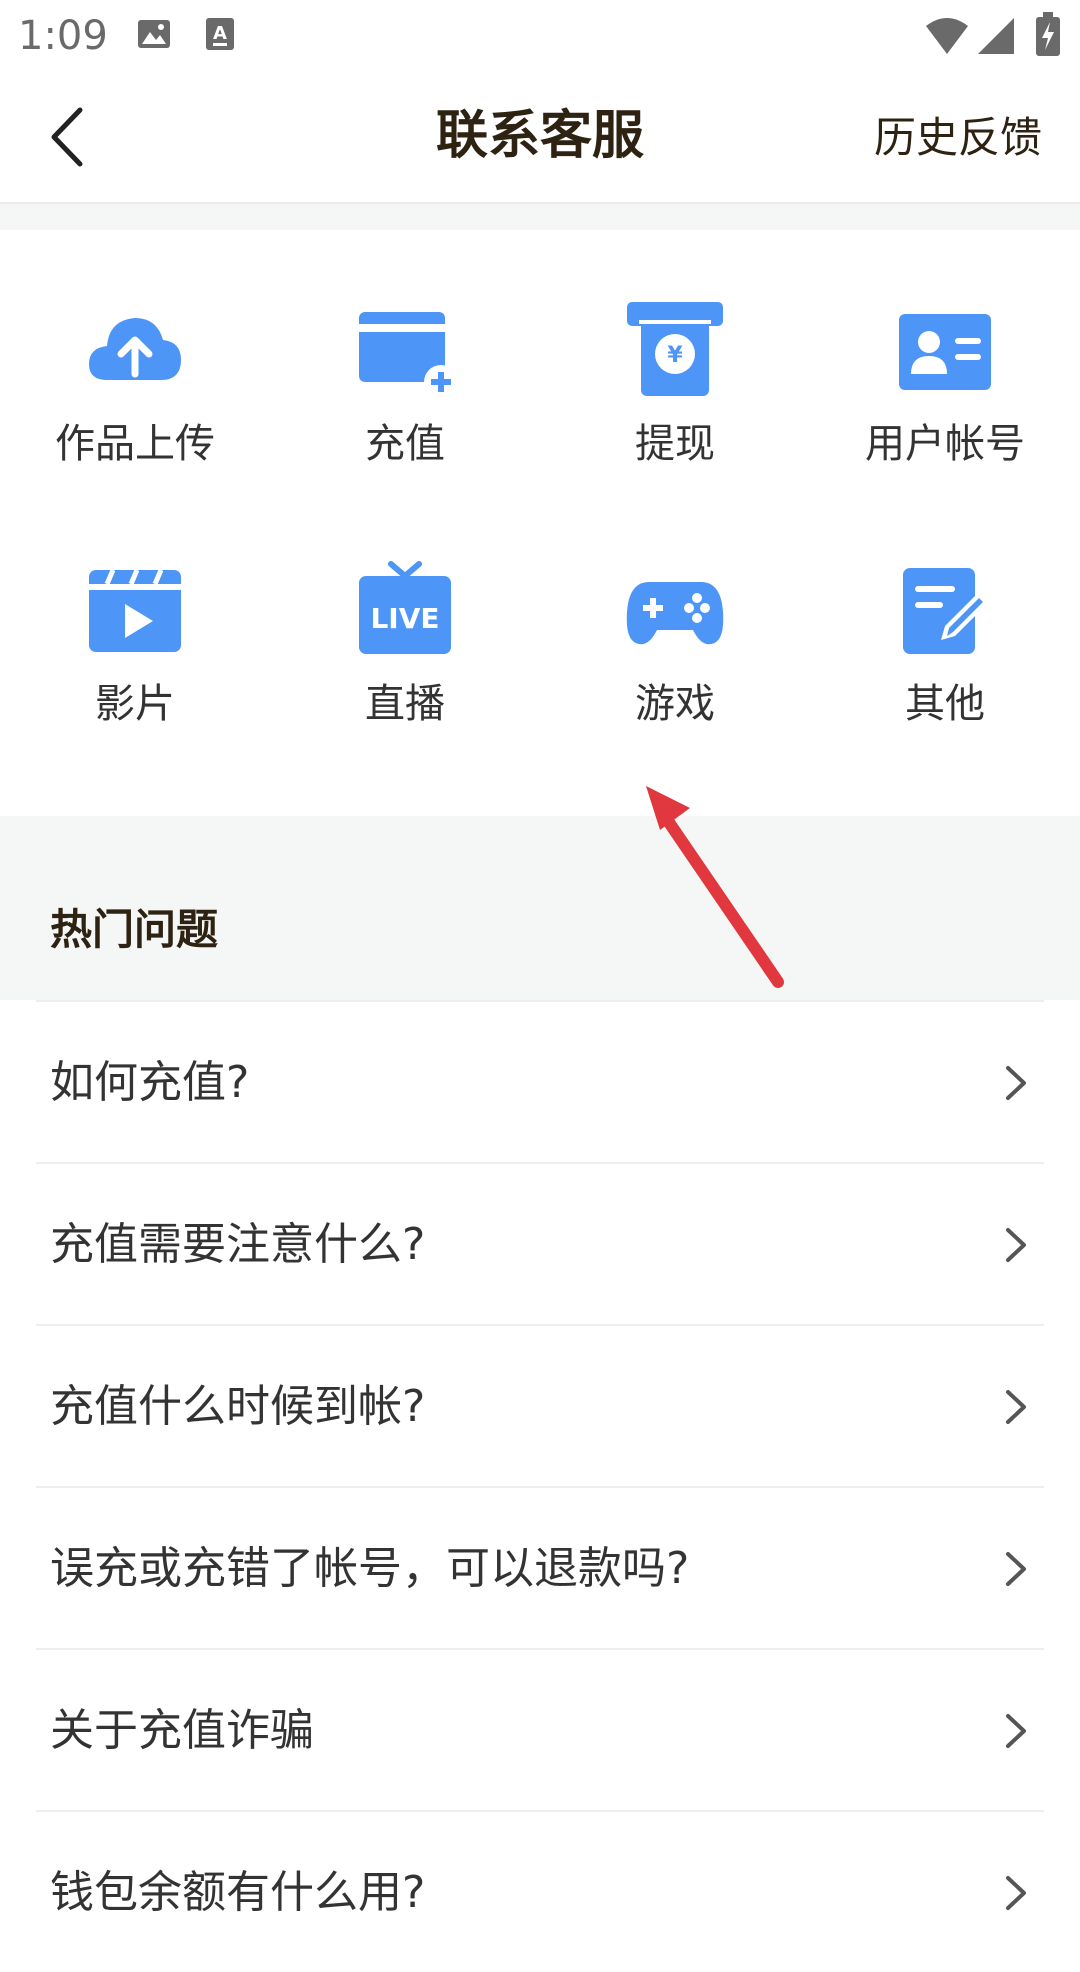 This screenshot has width=1080, height=1972. Describe the element at coordinates (540, 1405) in the screenshot. I see `faq-item: 充值什么时候到帐?` at that location.